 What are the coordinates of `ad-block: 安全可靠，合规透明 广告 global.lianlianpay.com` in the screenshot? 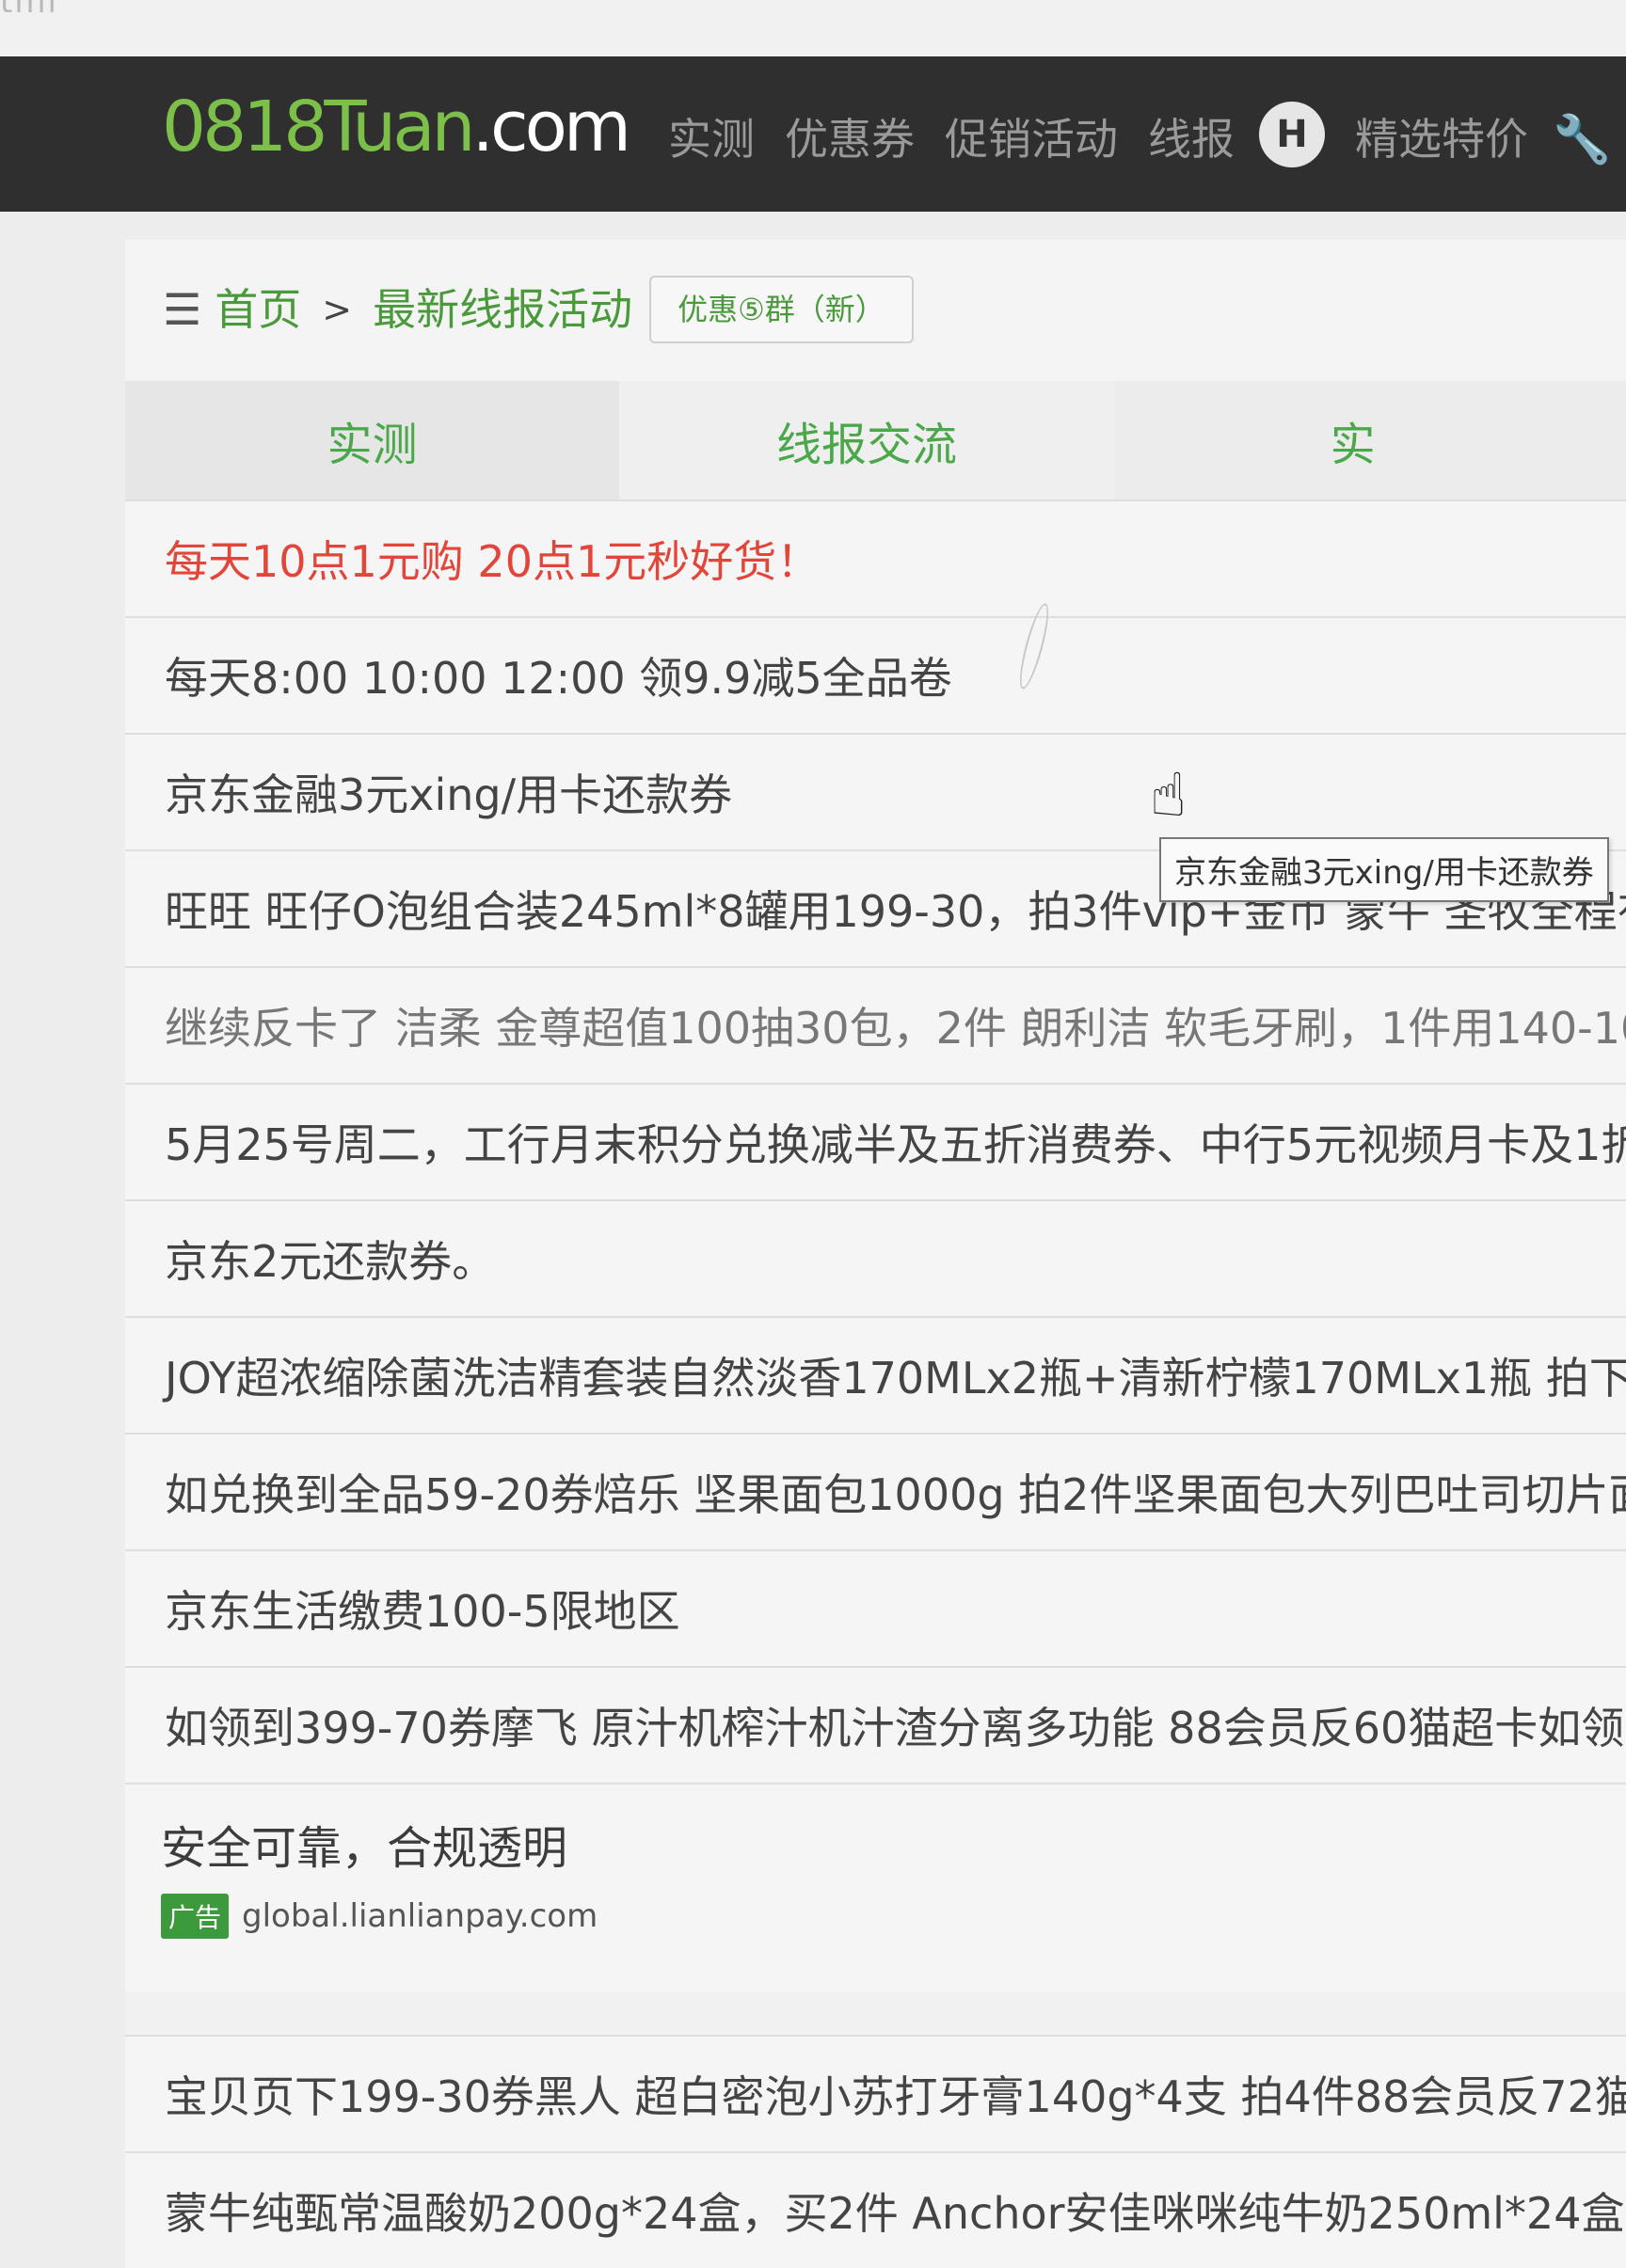 It's located at (875, 1887).